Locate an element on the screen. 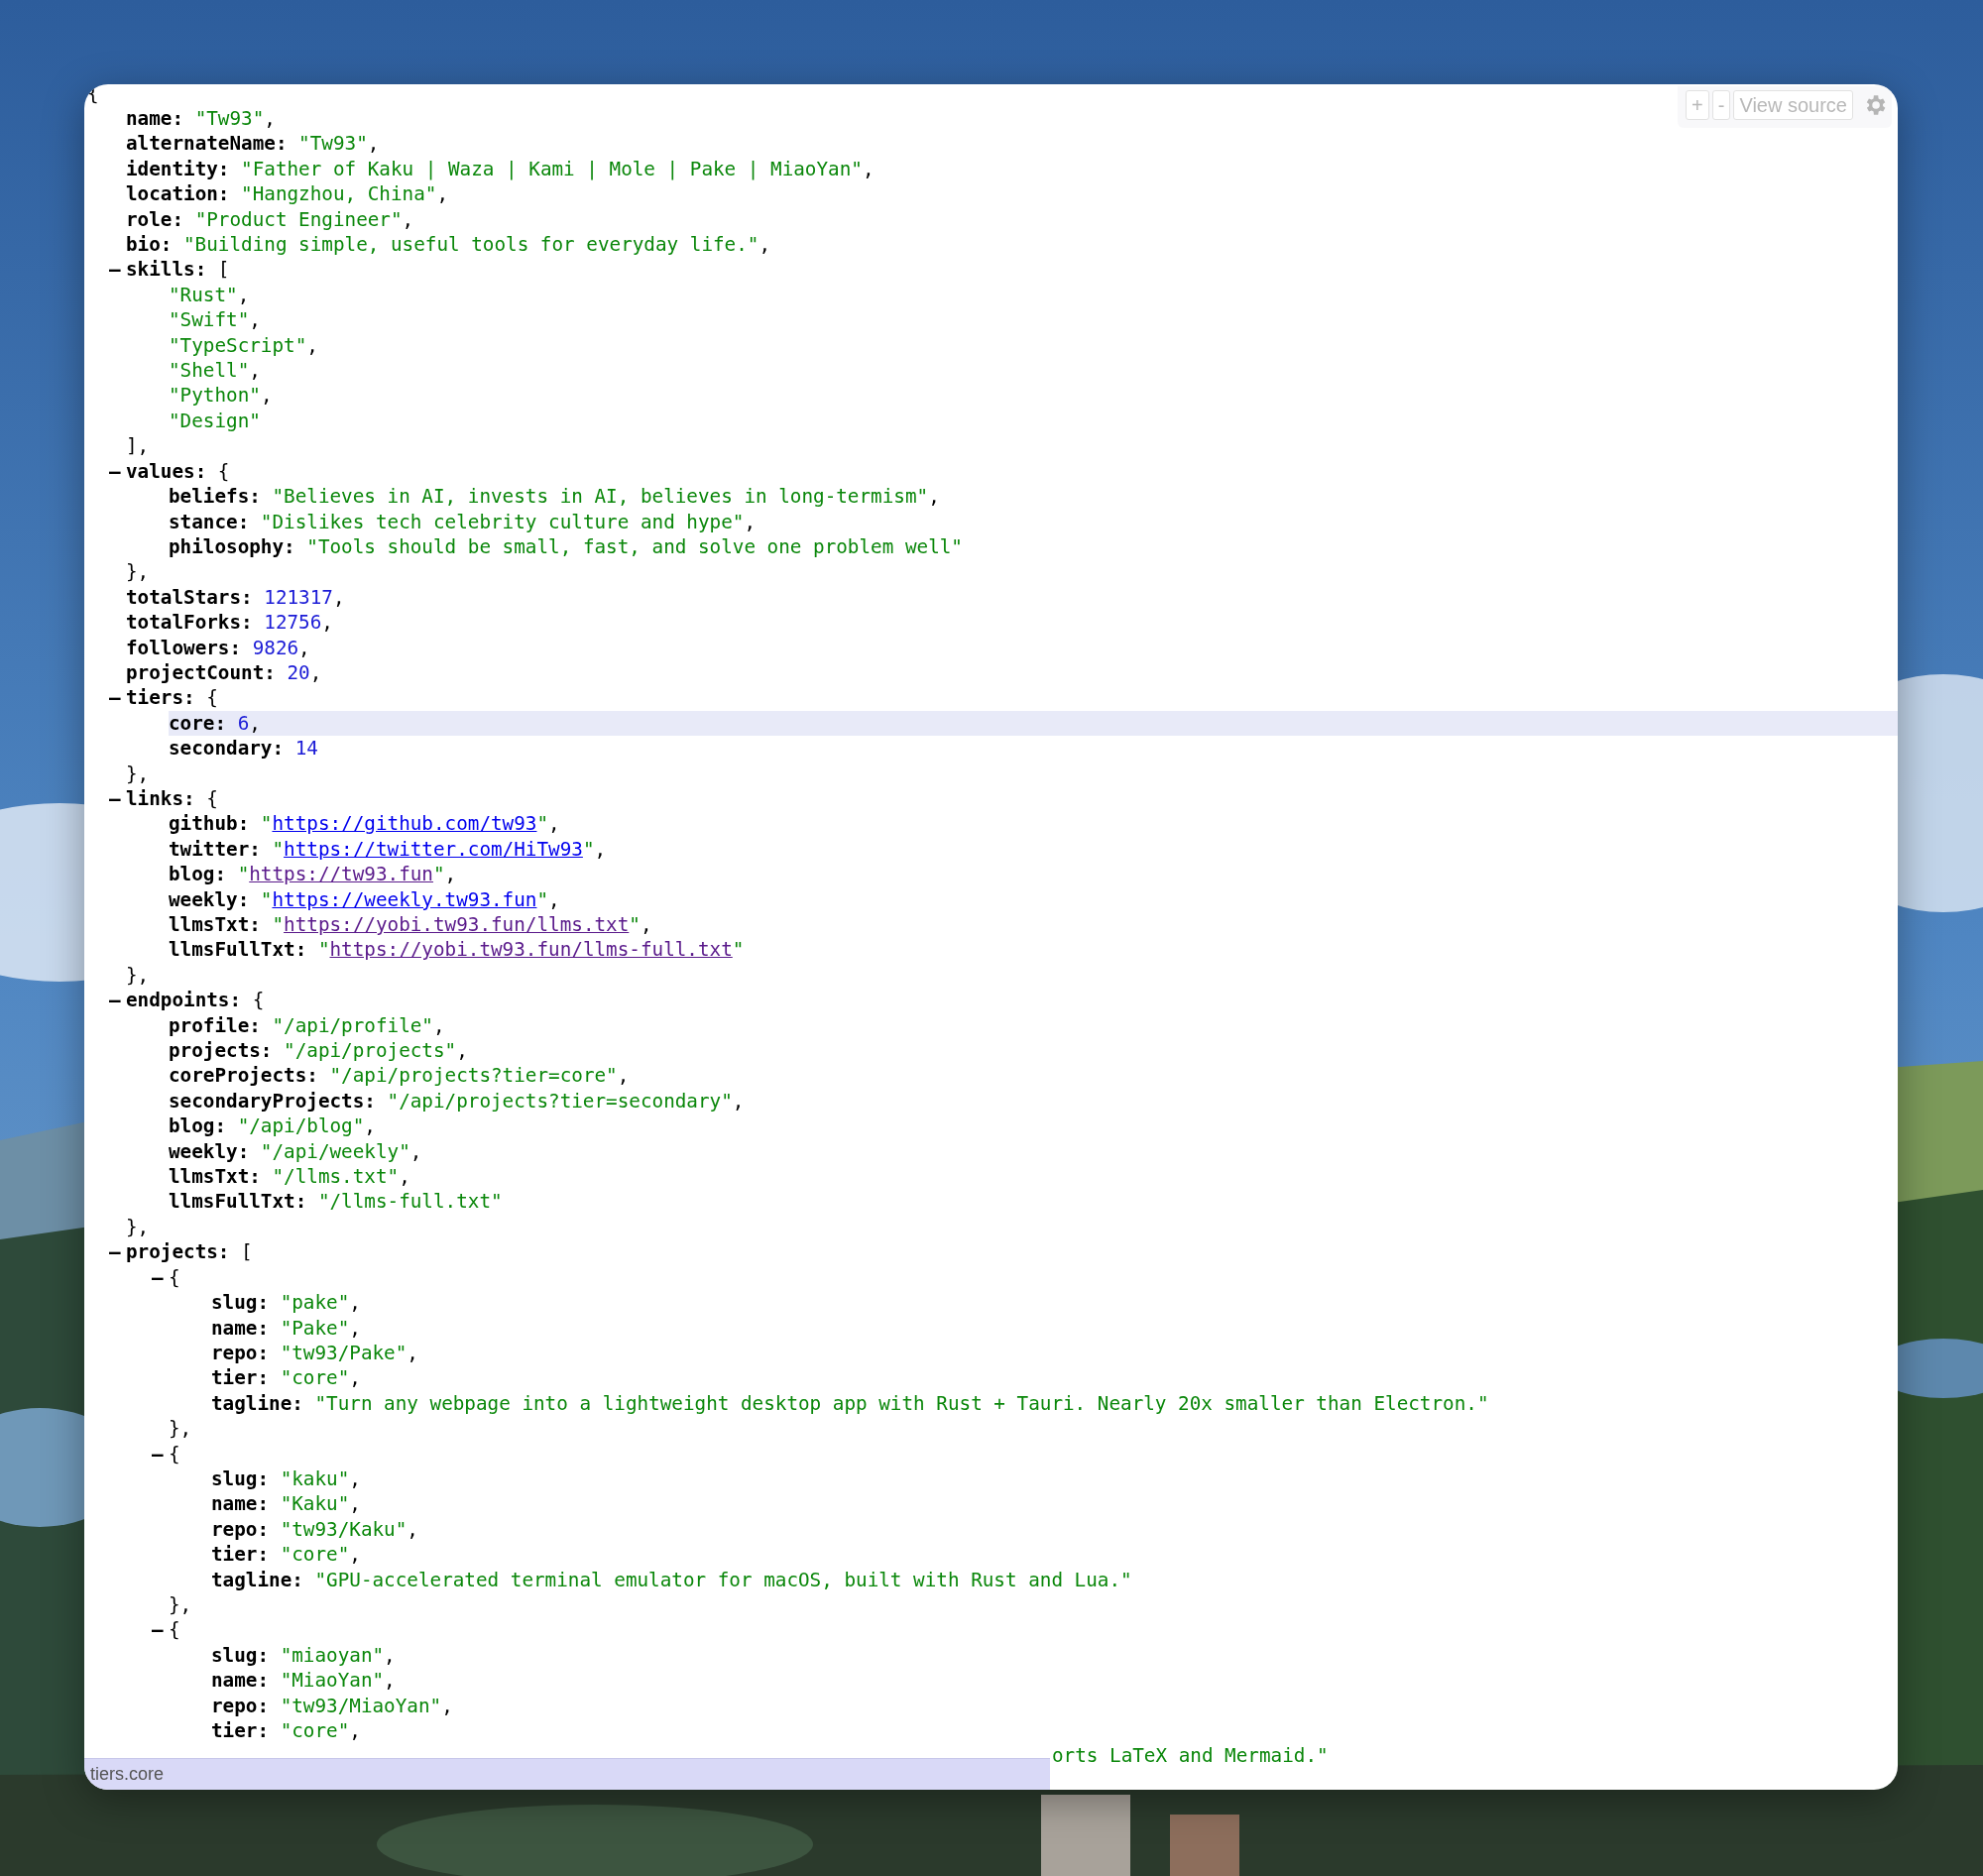 This screenshot has height=1876, width=1983. json-key: links: is located at coordinates (161, 798).